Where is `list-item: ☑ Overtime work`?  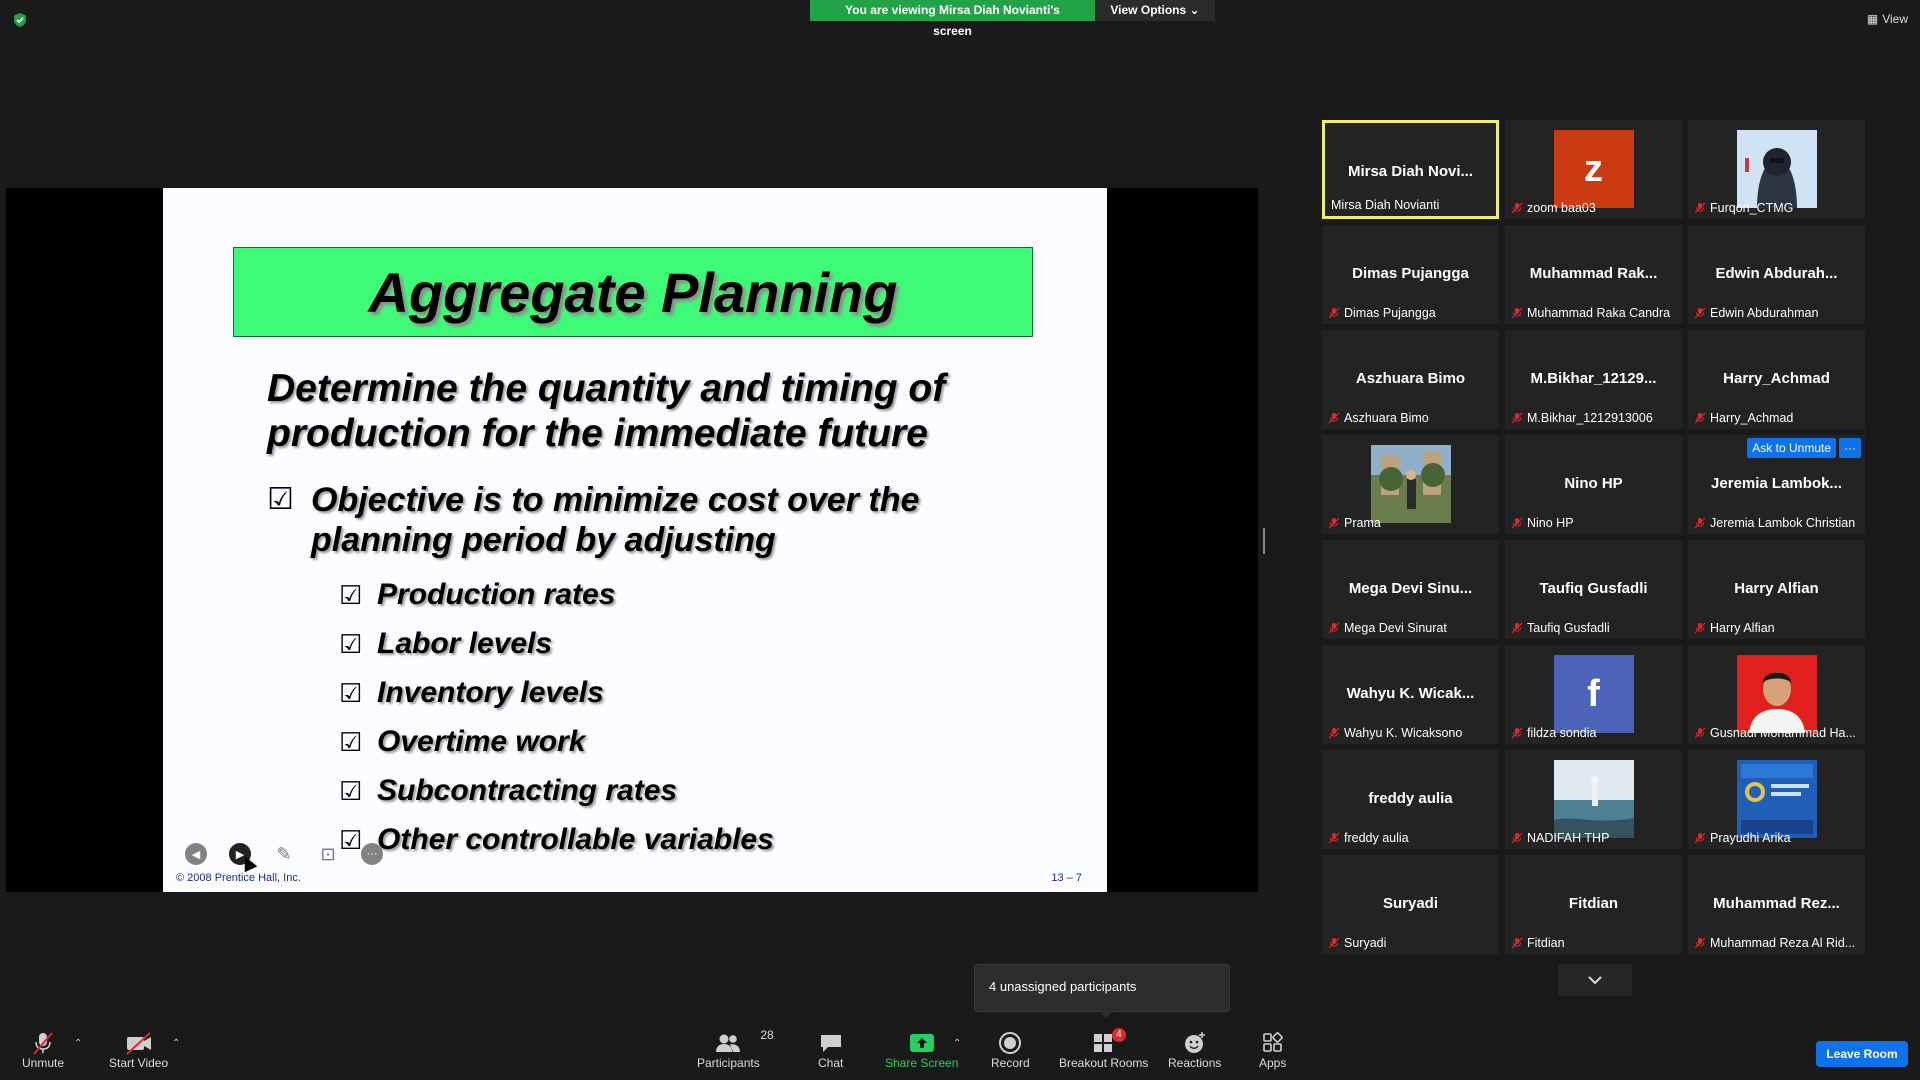 list-item: ☑ Overtime work is located at coordinates (556, 741).